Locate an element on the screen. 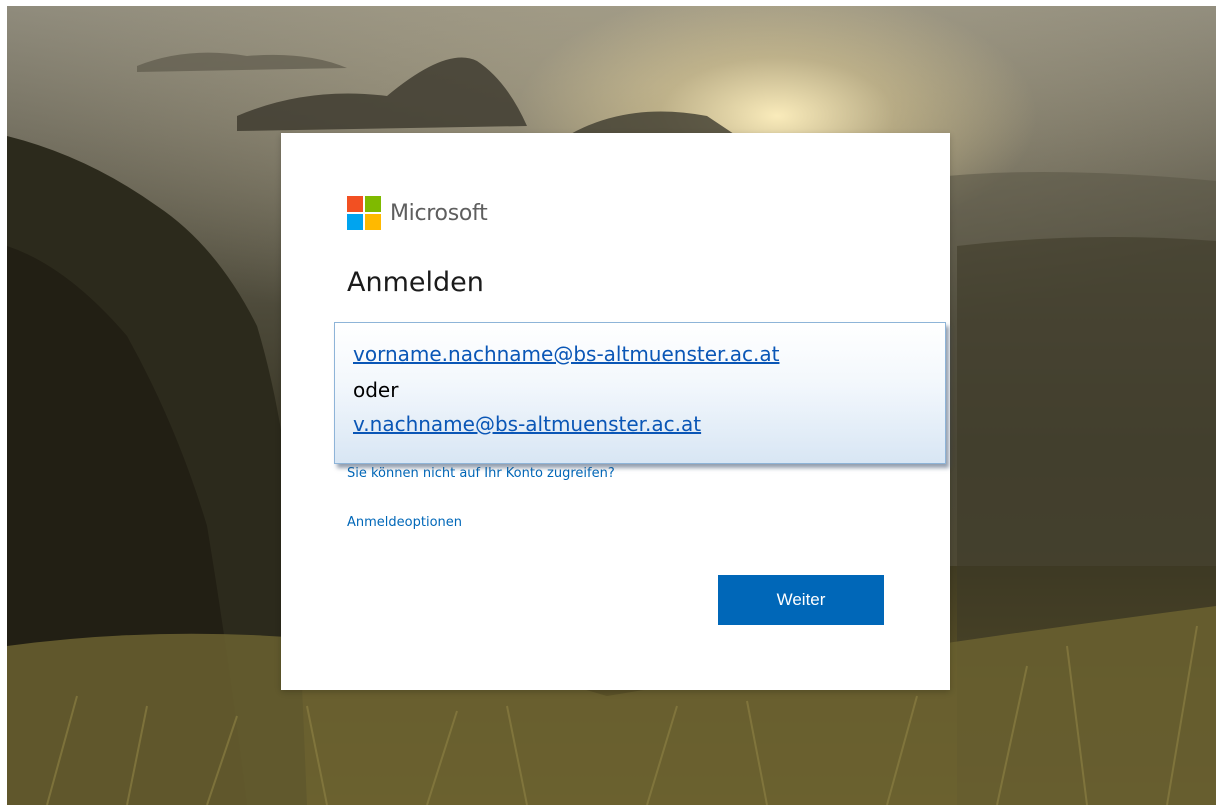  logo-blue-square is located at coordinates (355, 222).